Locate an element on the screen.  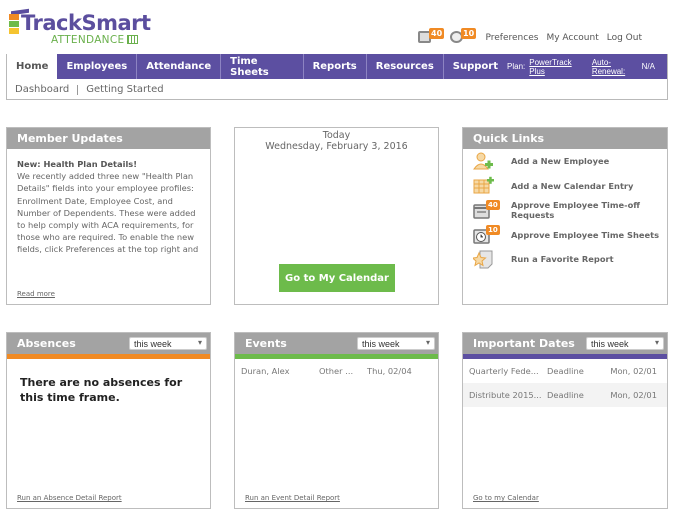
event-row: Duran, Alex Other ... Thu, 02/04 is located at coordinates (336, 371).